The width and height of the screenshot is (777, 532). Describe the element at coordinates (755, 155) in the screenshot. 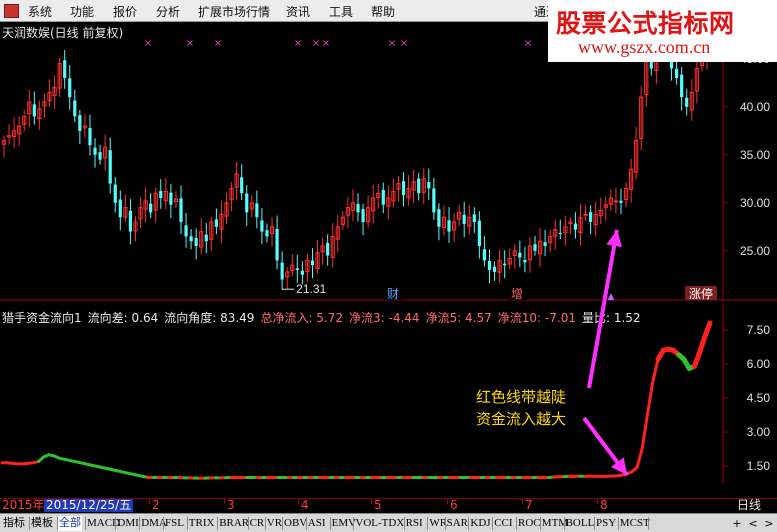

I see `price-y-tick-label: 35.00` at that location.